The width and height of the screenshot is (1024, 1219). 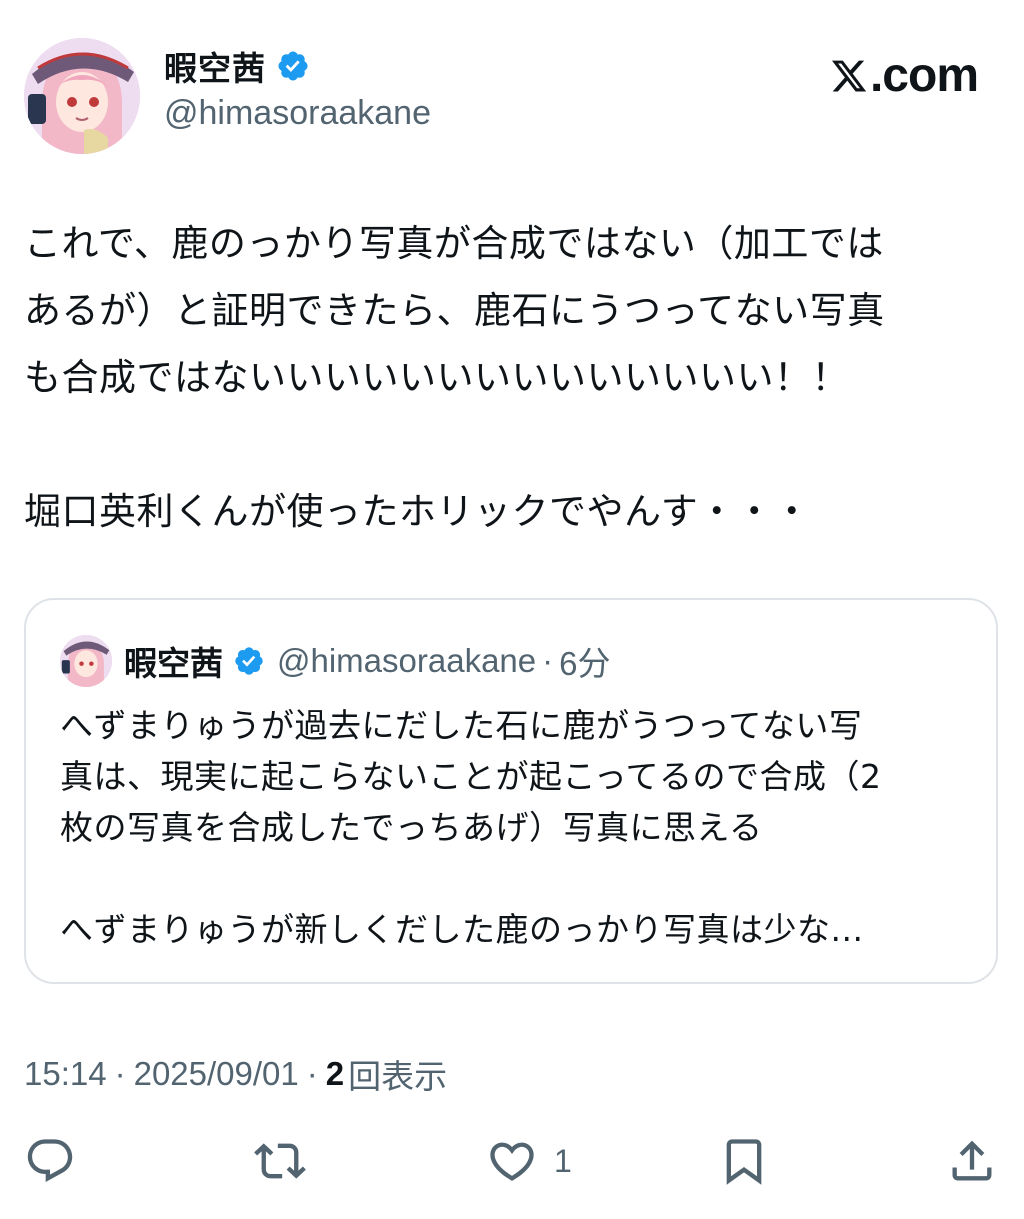 I want to click on bookmark-button, so click(x=744, y=1161).